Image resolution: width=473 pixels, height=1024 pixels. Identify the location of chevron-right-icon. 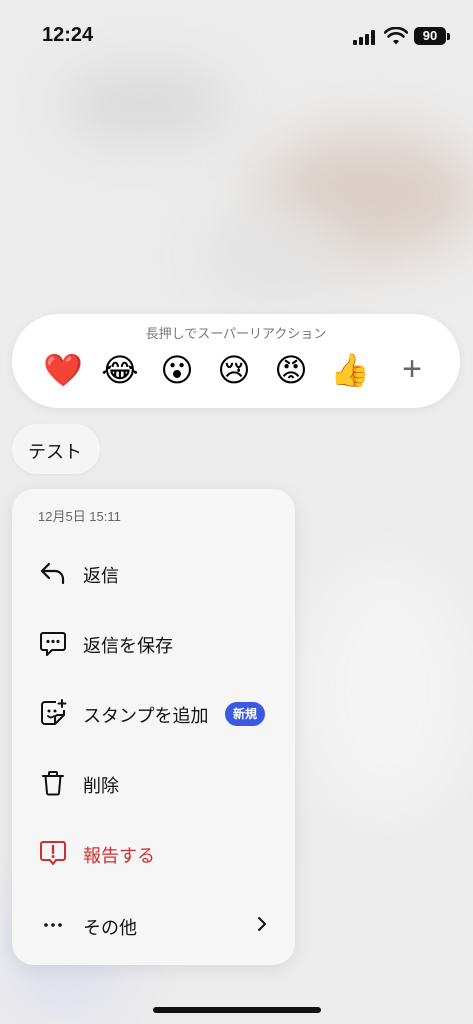
(262, 924).